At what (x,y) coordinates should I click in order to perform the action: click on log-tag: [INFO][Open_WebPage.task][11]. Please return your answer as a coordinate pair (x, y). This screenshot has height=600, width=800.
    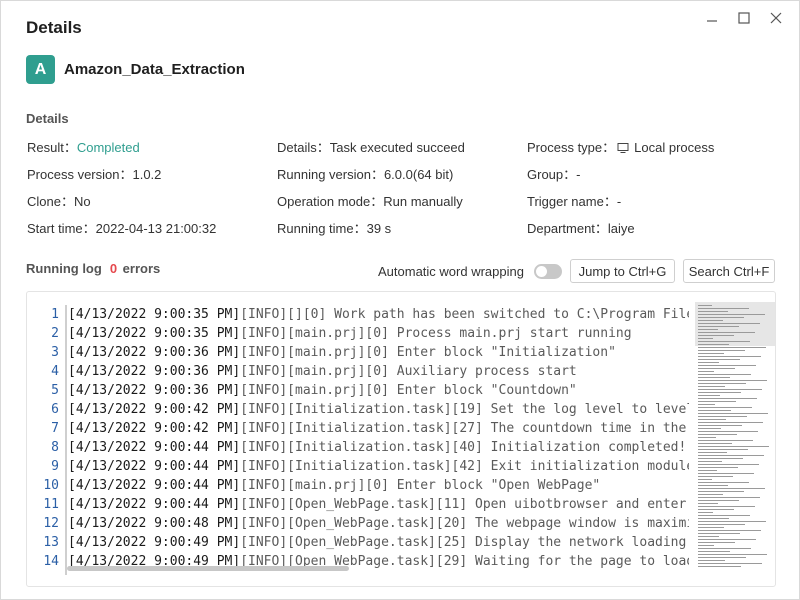
    Looking at the image, I should click on (354, 504).